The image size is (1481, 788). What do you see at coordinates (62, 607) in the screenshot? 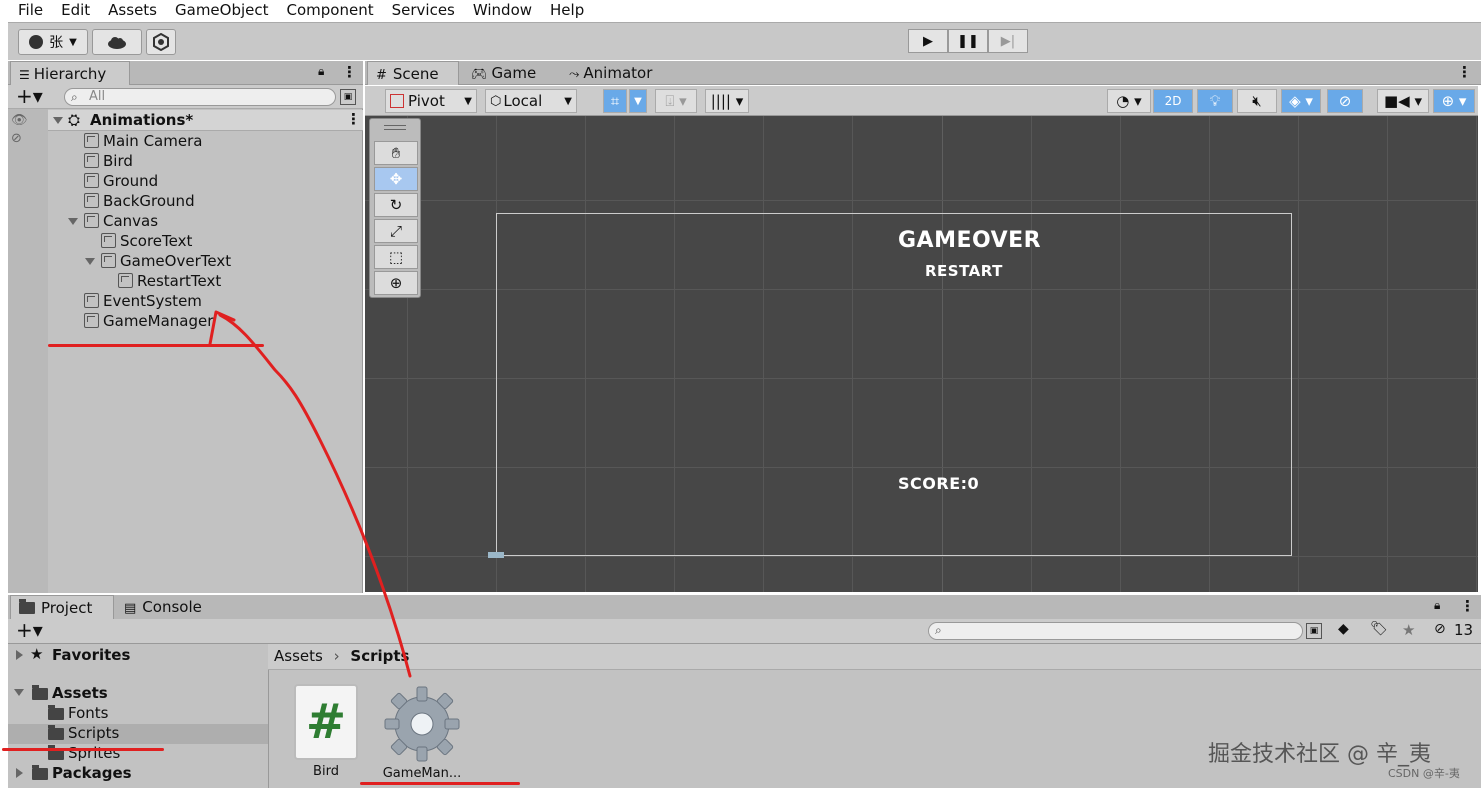
I see `tab-project: Project` at bounding box center [62, 607].